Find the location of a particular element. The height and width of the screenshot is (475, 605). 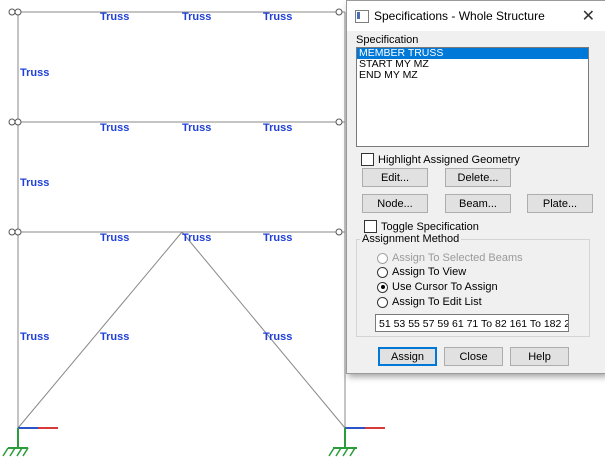

specification-list: MEMBER TRUSS START MY MZ END MY MZ is located at coordinates (472, 97).